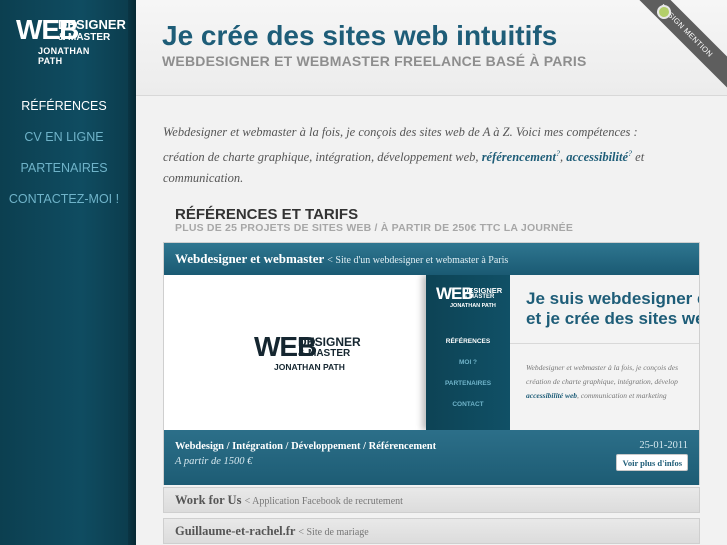  Describe the element at coordinates (64, 107) in the screenshot. I see `nav-item-references: RÉFÉRENCES` at that location.